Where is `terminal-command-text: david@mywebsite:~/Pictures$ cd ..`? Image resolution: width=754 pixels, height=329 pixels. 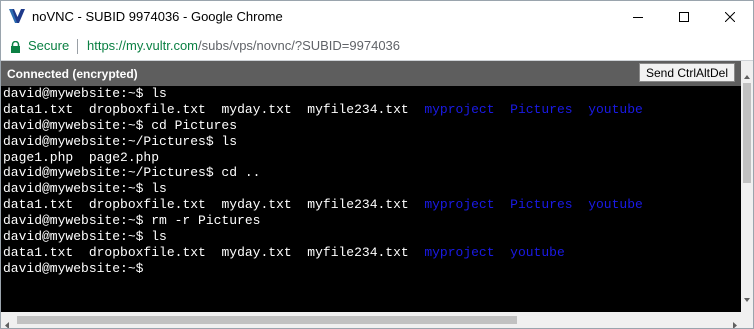
terminal-command-text: david@mywebsite:~/Pictures$ cd .. is located at coordinates (132, 173).